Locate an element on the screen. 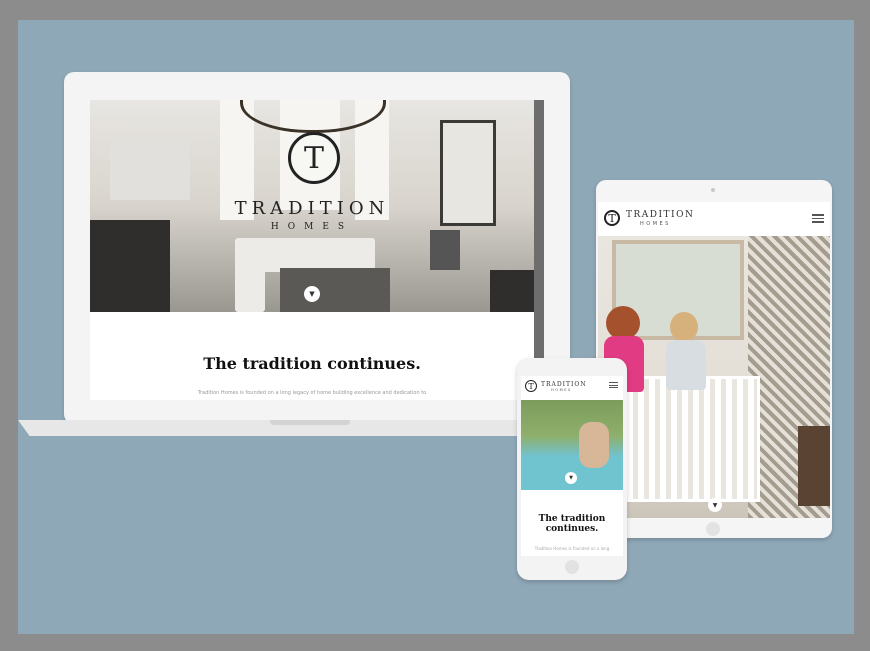 The image size is (870, 651). brand-sub: HOMES is located at coordinates (312, 227).